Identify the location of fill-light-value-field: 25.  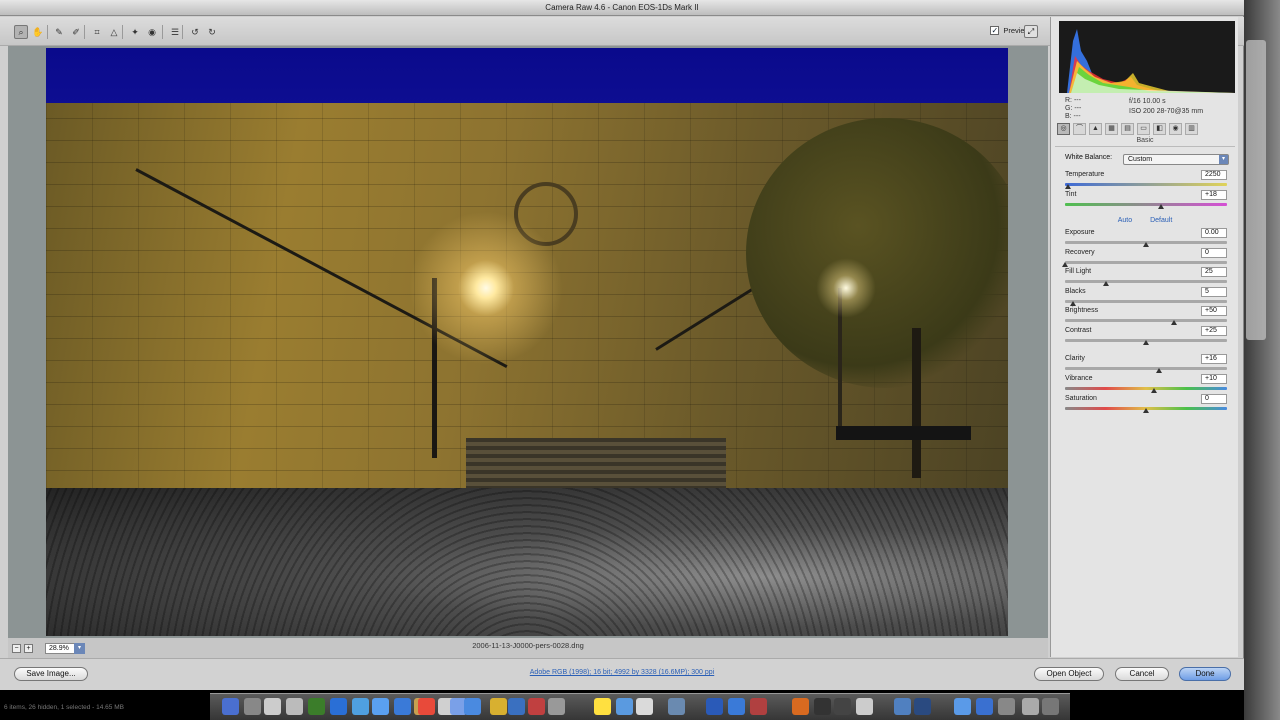
(1214, 272).